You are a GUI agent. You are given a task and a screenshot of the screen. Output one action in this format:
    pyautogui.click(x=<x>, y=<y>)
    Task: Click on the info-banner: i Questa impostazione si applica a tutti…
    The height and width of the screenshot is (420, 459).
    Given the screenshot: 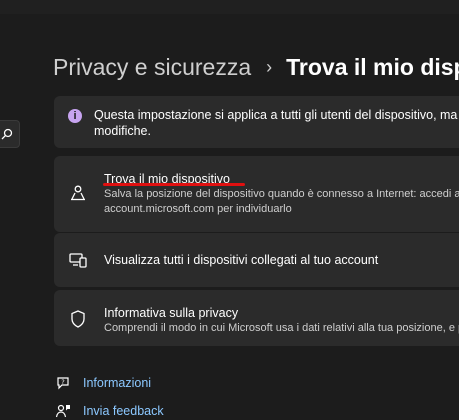 What is the action you would take?
    pyautogui.click(x=256, y=122)
    